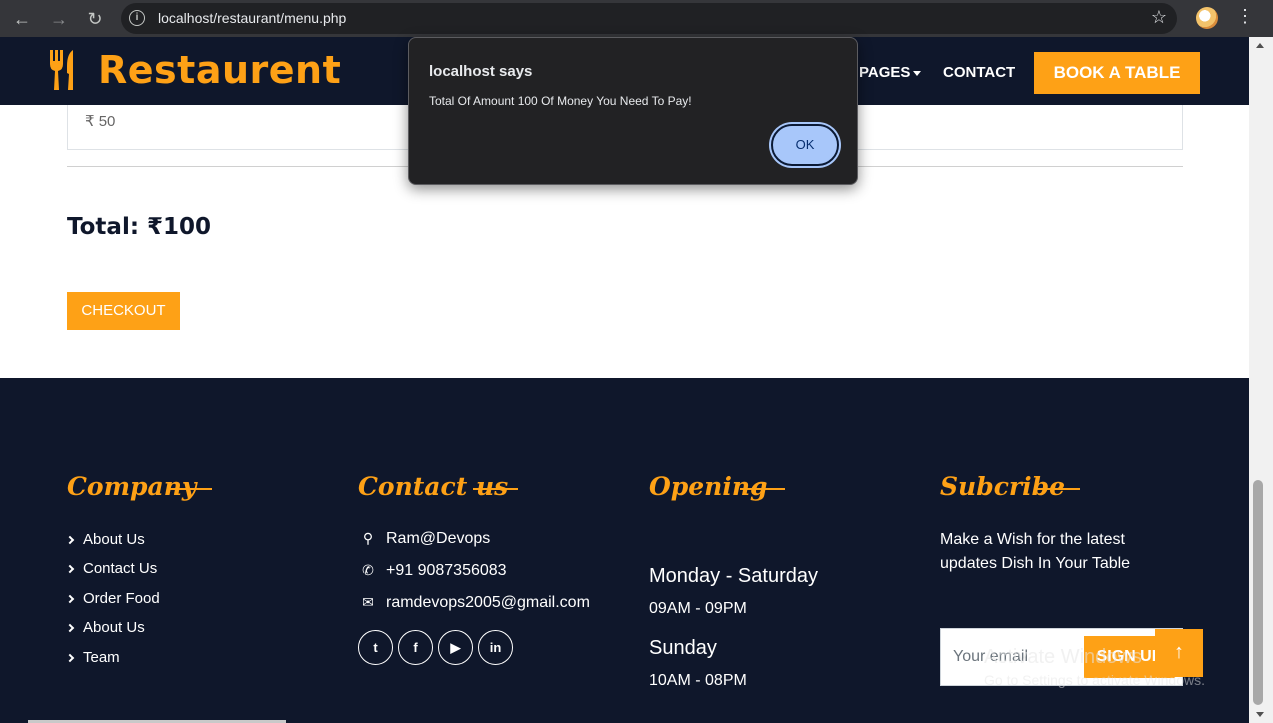  What do you see at coordinates (917, 73) in the screenshot?
I see `caret-down-icon` at bounding box center [917, 73].